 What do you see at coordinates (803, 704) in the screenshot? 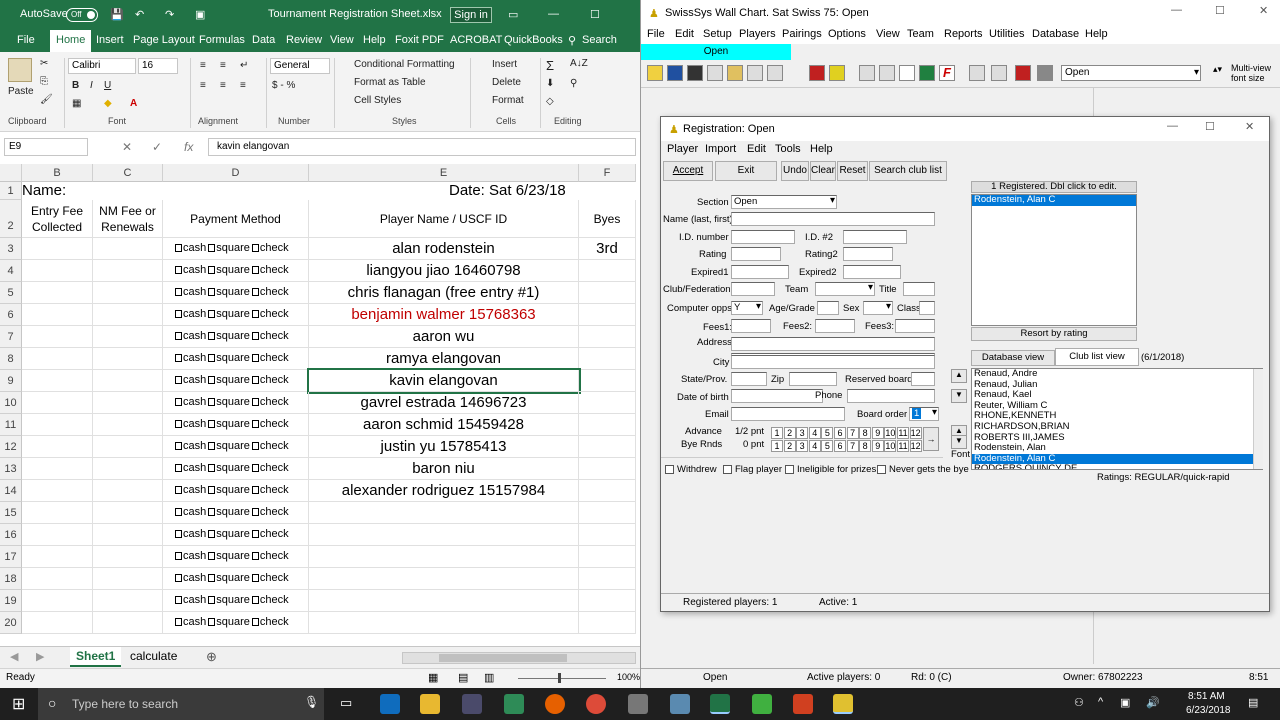
I see `recorder-icon` at bounding box center [803, 704].